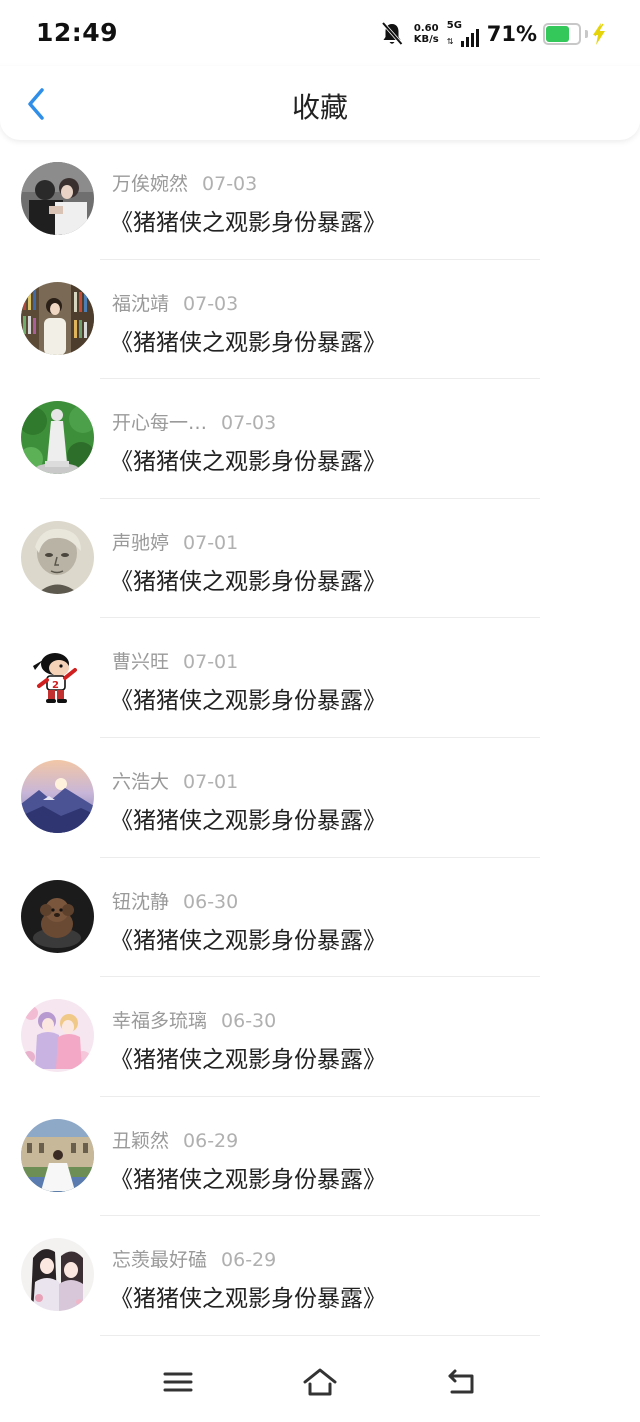 The height and width of the screenshot is (1422, 640). What do you see at coordinates (160, 1260) in the screenshot?
I see `item-author: 忘羡最好磕` at bounding box center [160, 1260].